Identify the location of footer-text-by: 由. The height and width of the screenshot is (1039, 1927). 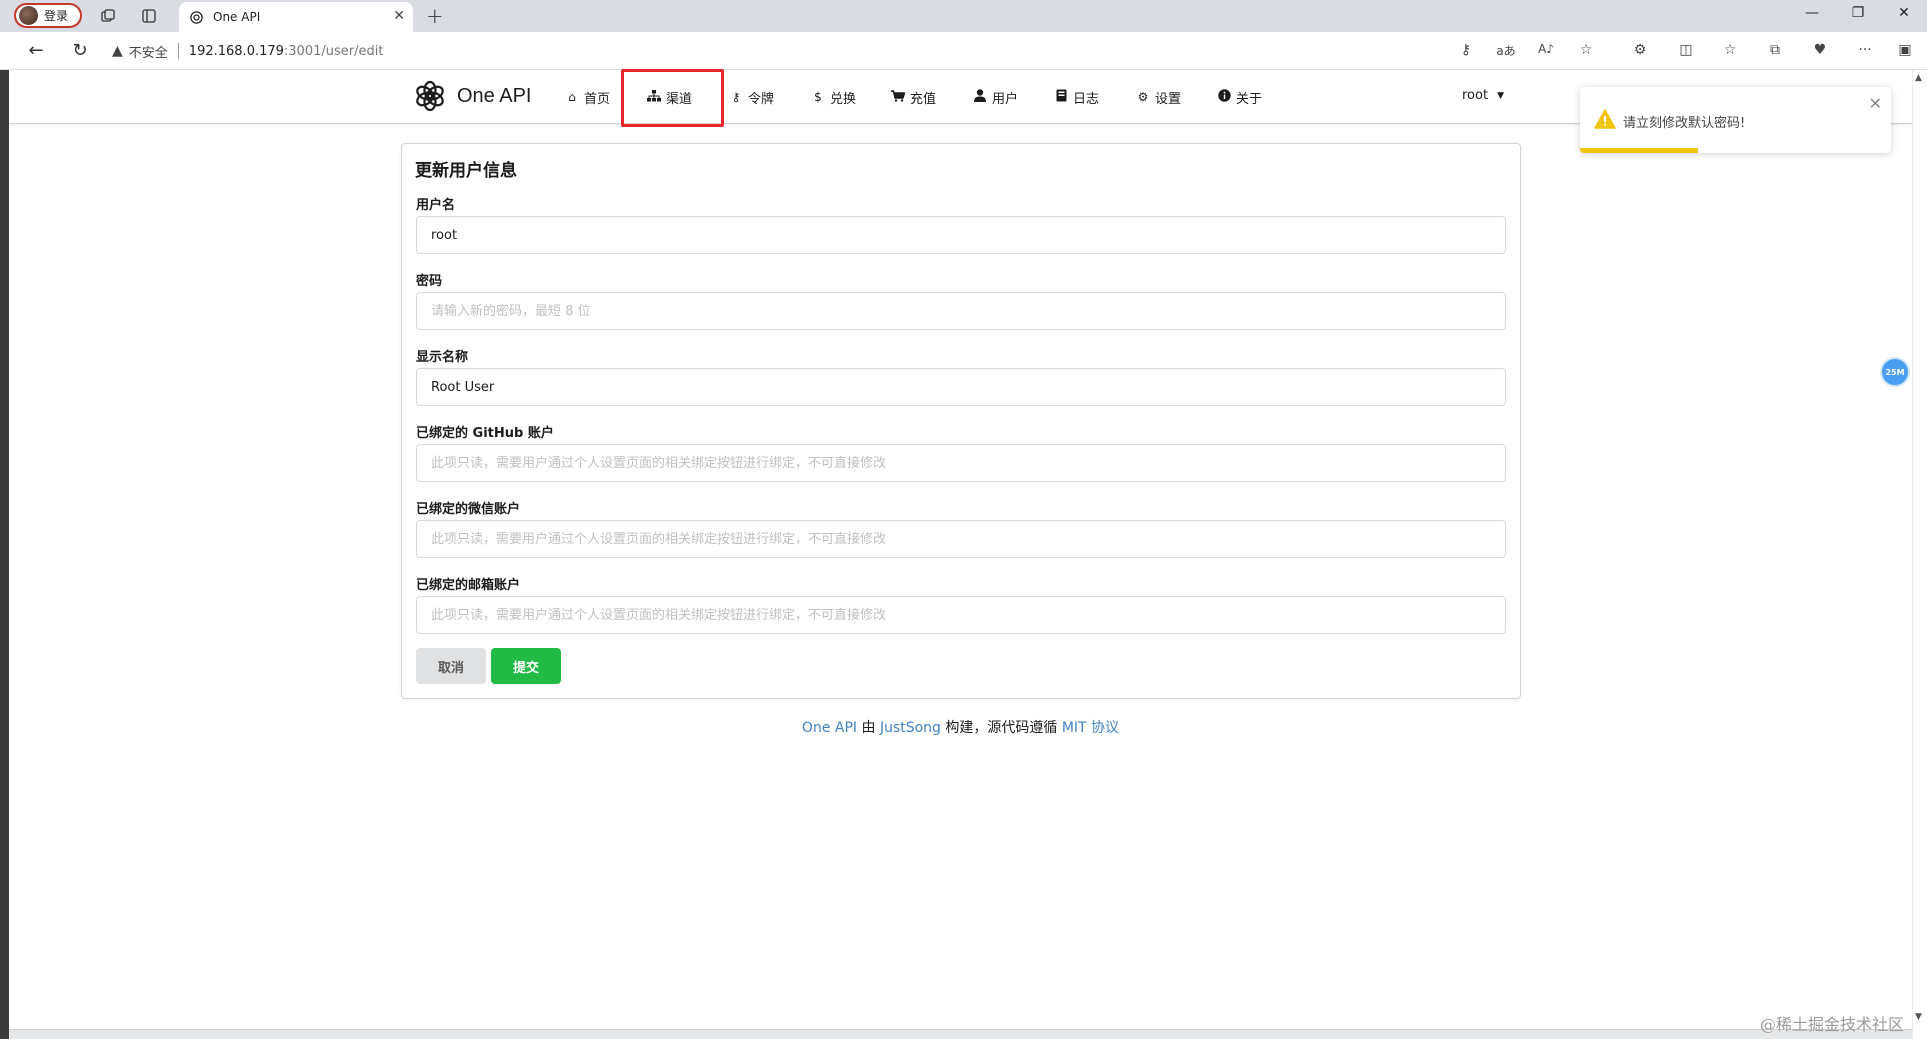
(868, 728).